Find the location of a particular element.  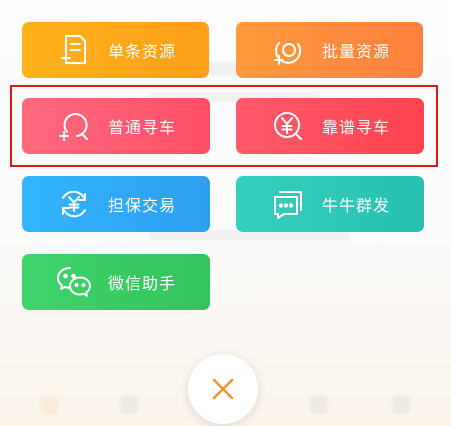

reliable-car-search-button: 靠谱寻车 is located at coordinates (330, 126).